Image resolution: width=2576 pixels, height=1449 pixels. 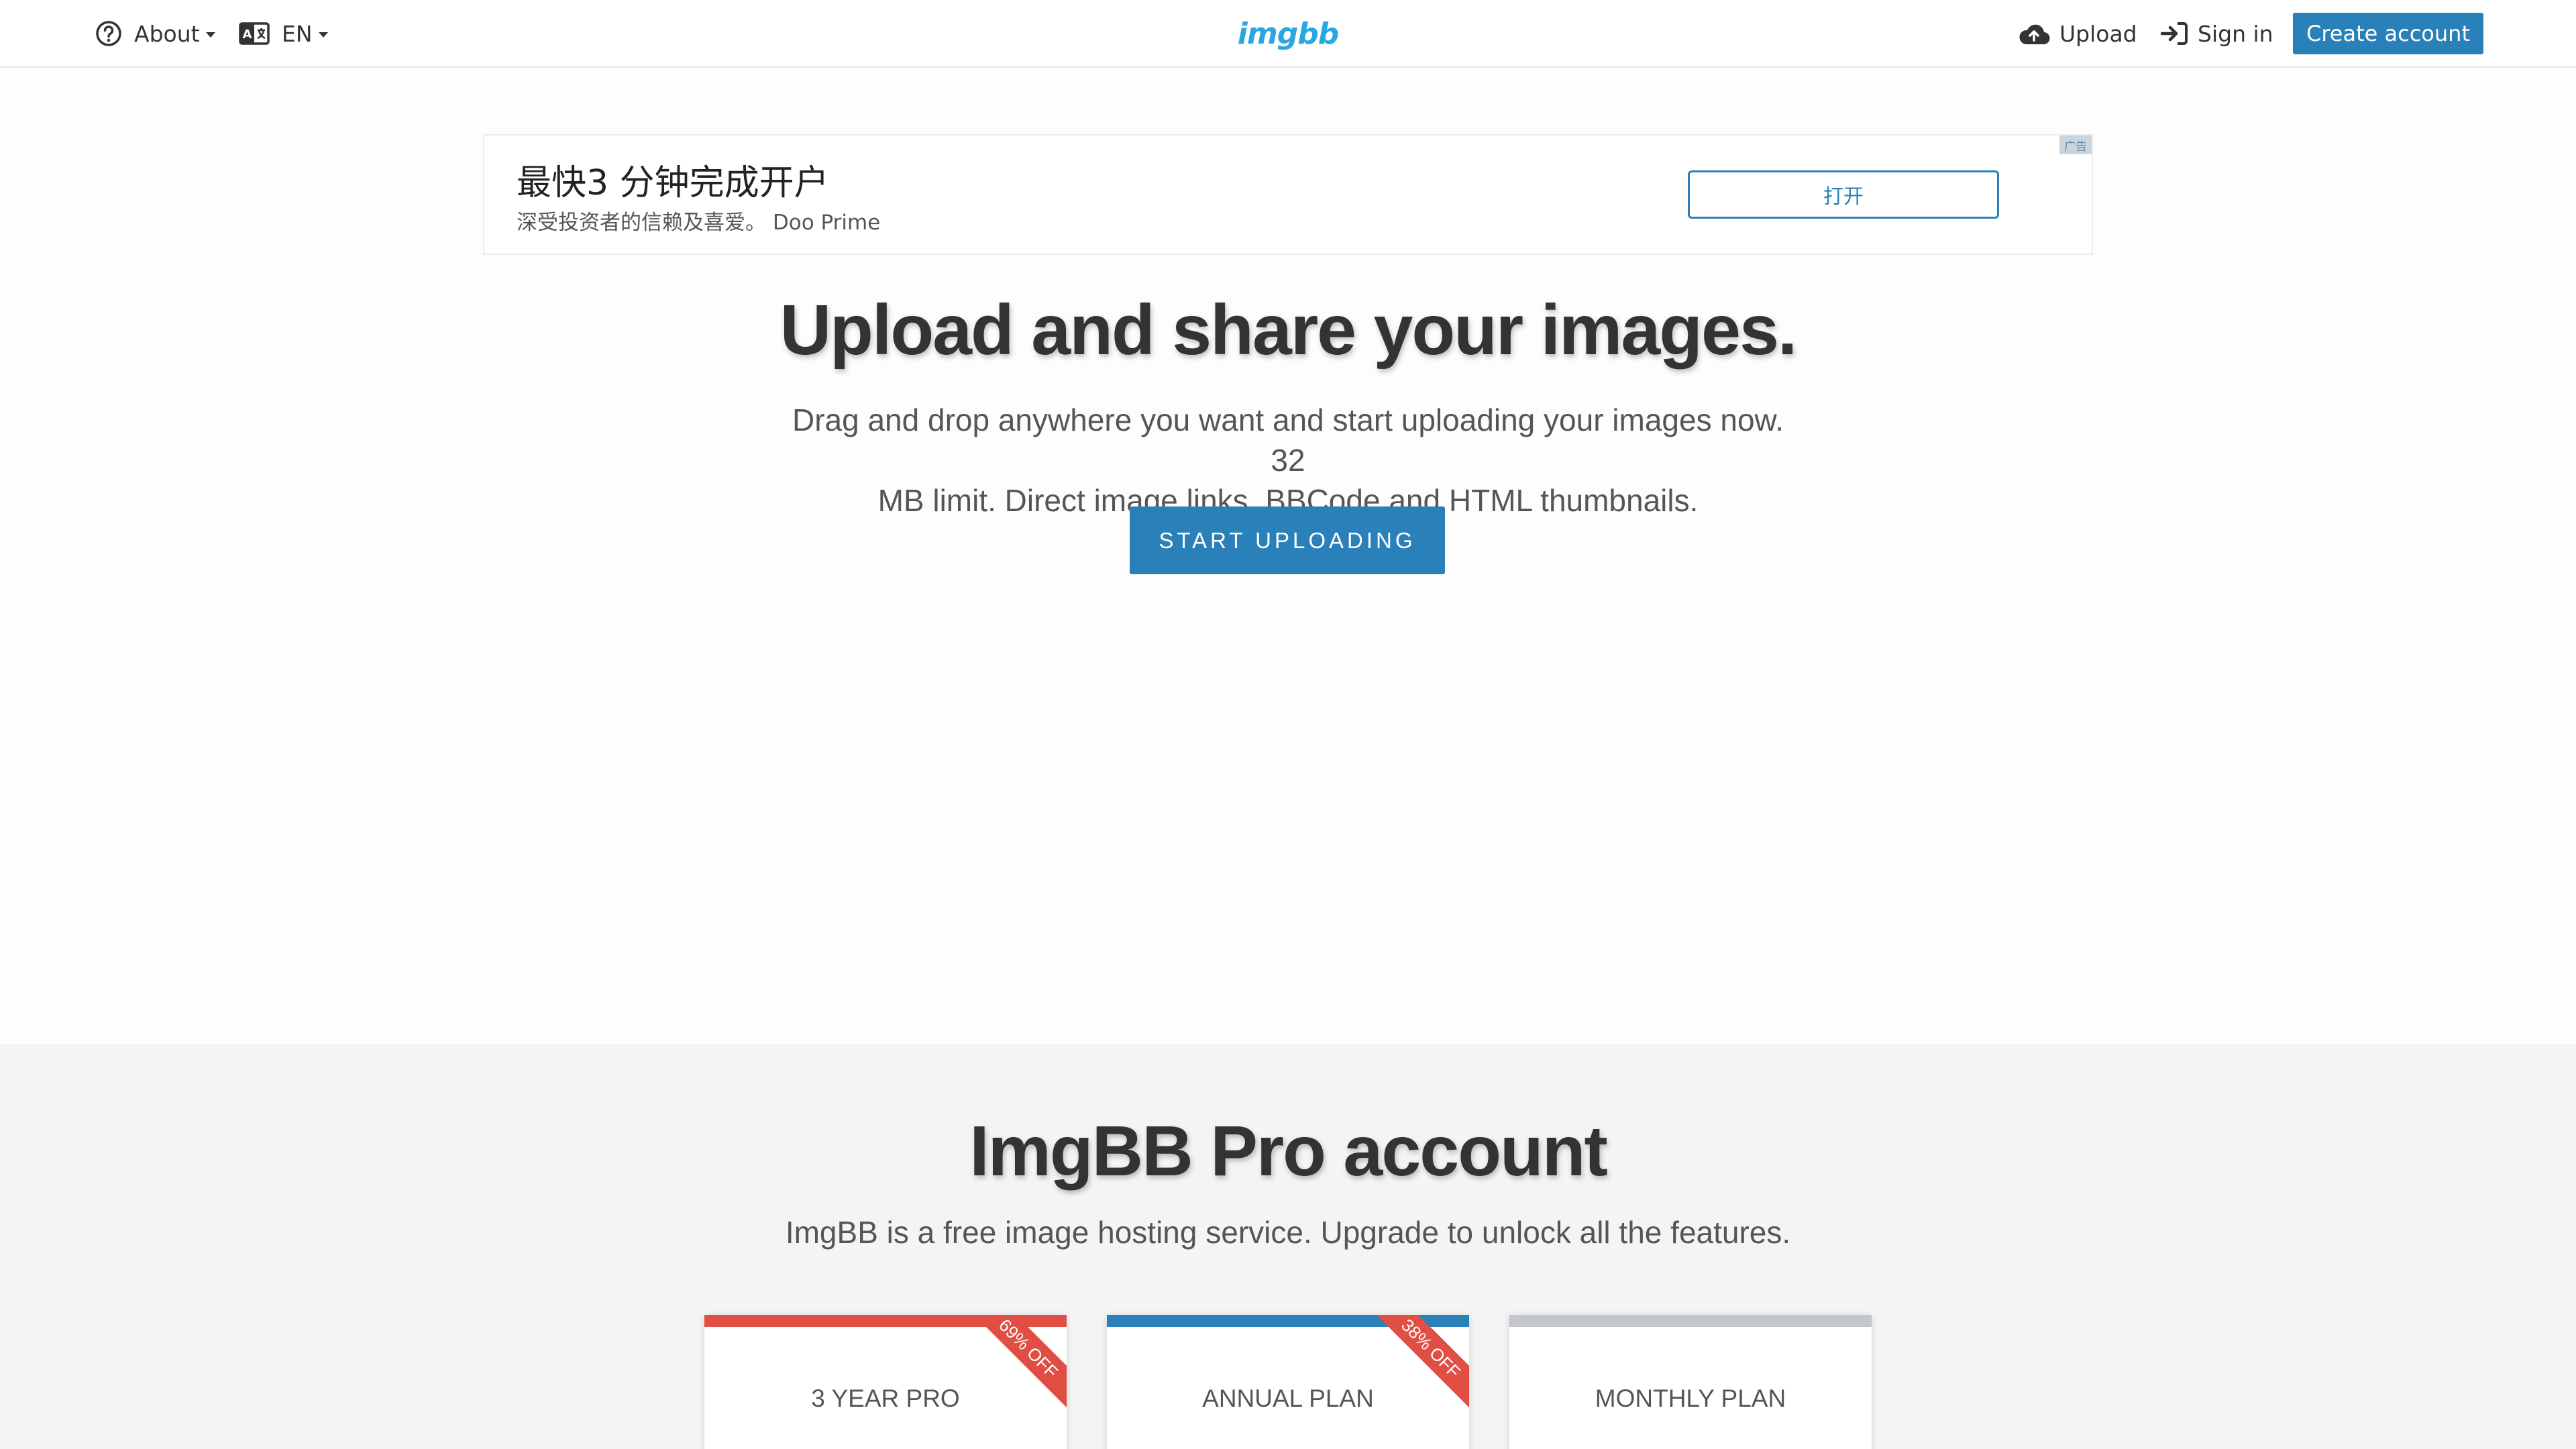 What do you see at coordinates (1690, 1321) in the screenshot?
I see `plan-accent-bar` at bounding box center [1690, 1321].